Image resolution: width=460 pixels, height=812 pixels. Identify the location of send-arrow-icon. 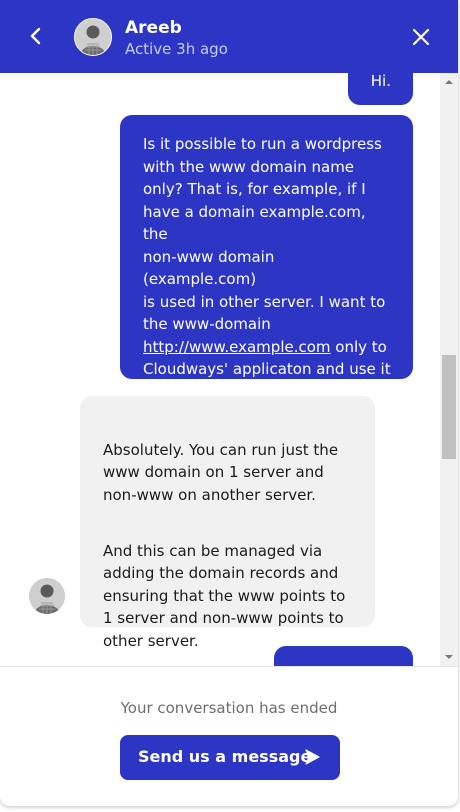
(312, 757).